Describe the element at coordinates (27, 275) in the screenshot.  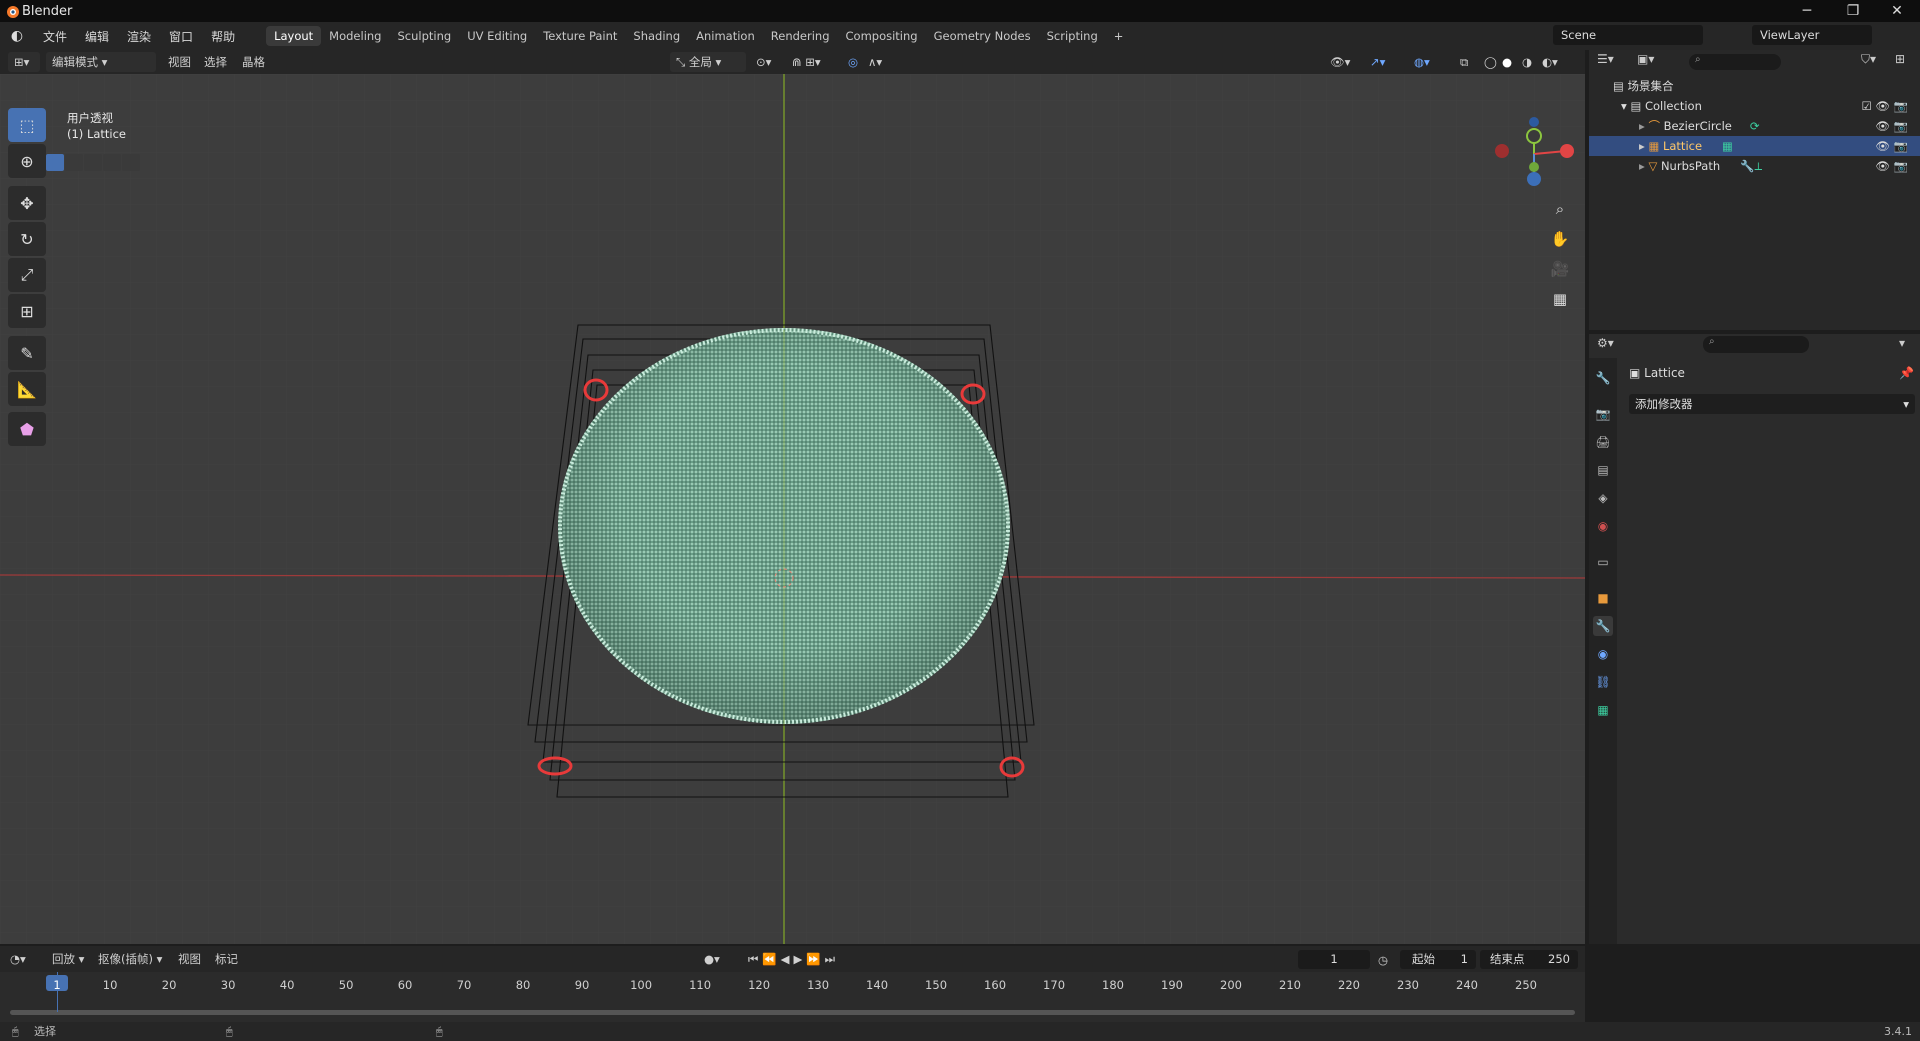
I see `scale-icon: ⤢` at that location.